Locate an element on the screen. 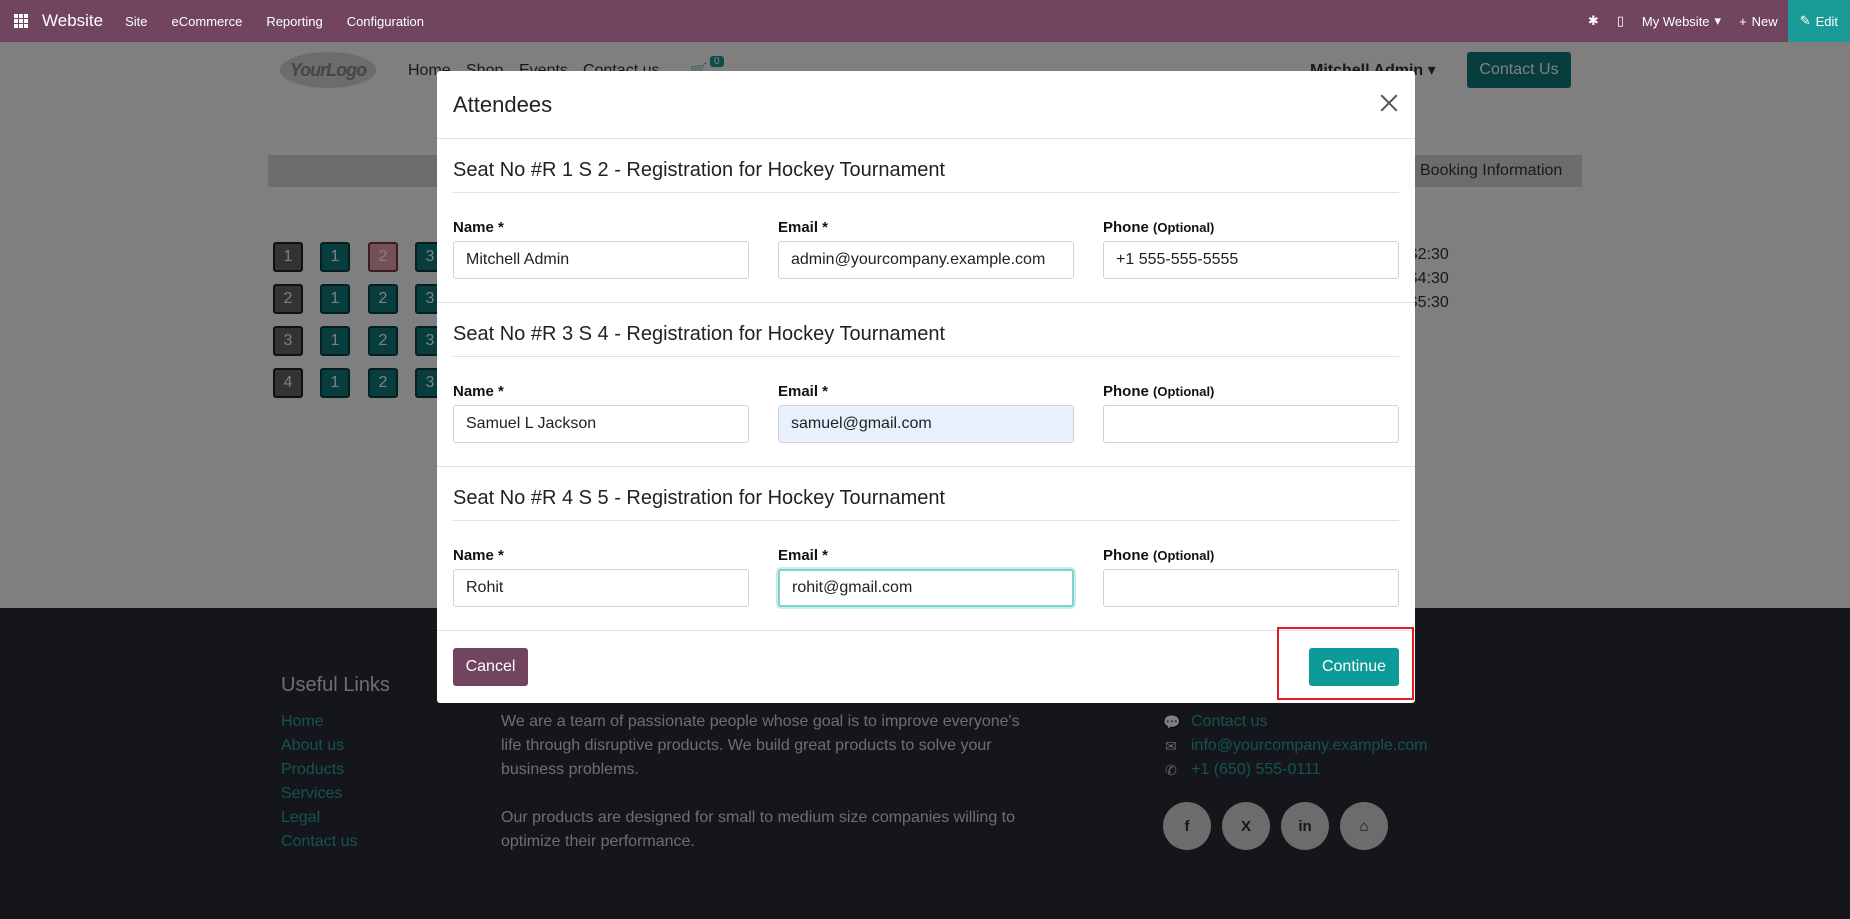 The height and width of the screenshot is (919, 1850). menu-configuration: Configuration is located at coordinates (385, 21).